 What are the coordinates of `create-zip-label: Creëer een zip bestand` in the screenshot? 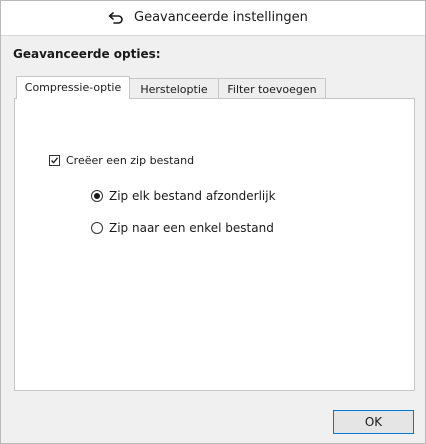 It's located at (130, 160).